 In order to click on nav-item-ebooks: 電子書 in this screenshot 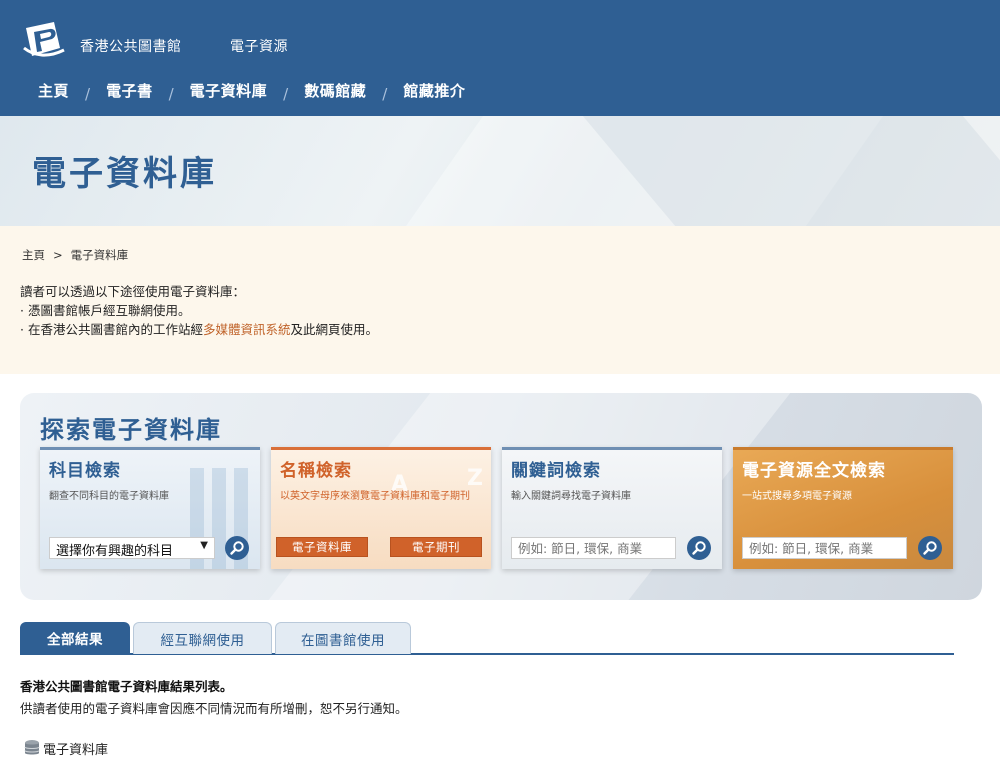, I will do `click(129, 90)`.